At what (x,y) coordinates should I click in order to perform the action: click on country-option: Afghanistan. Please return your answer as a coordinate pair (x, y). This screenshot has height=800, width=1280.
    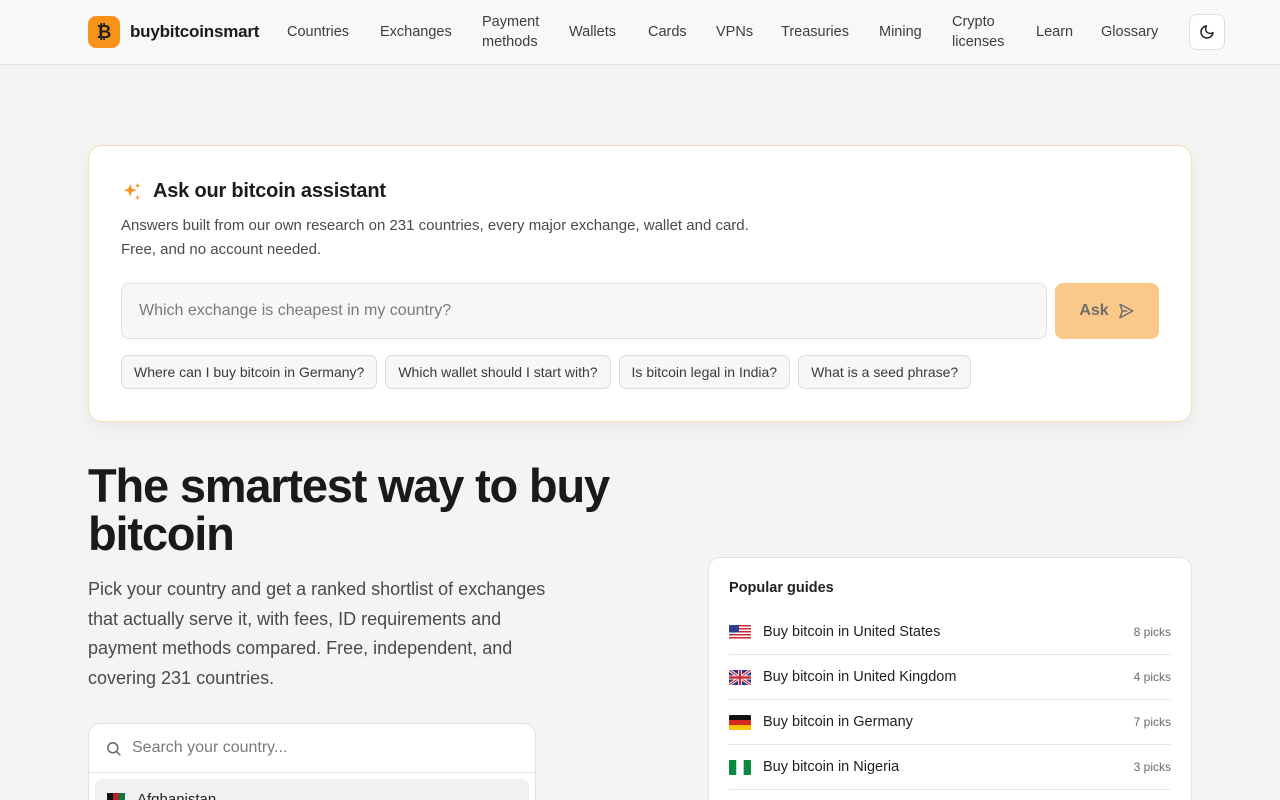
    Looking at the image, I should click on (312, 789).